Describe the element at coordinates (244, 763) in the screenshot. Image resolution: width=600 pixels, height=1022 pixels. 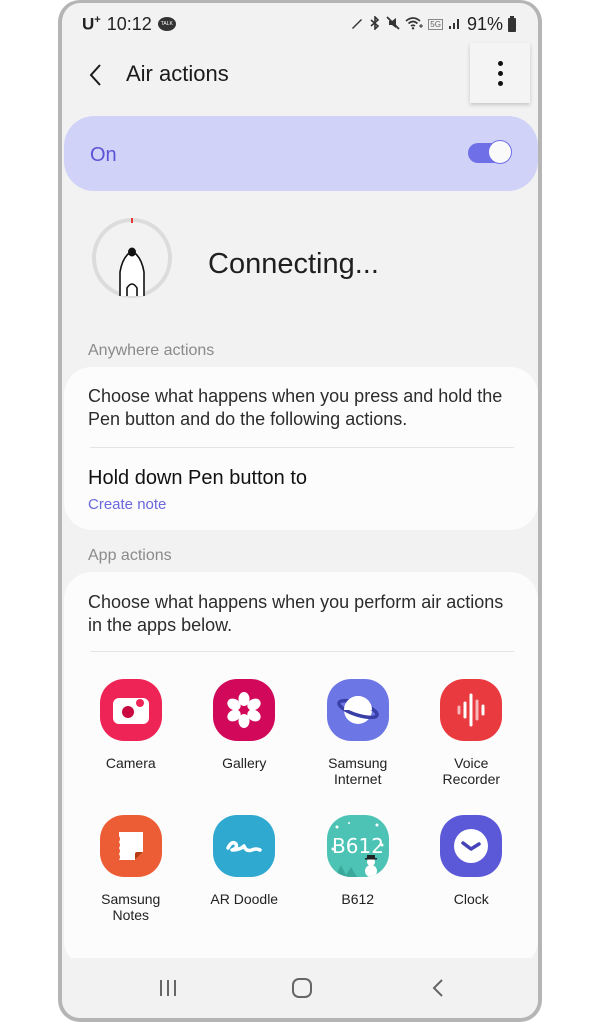
I see `app-label: Gallery` at that location.